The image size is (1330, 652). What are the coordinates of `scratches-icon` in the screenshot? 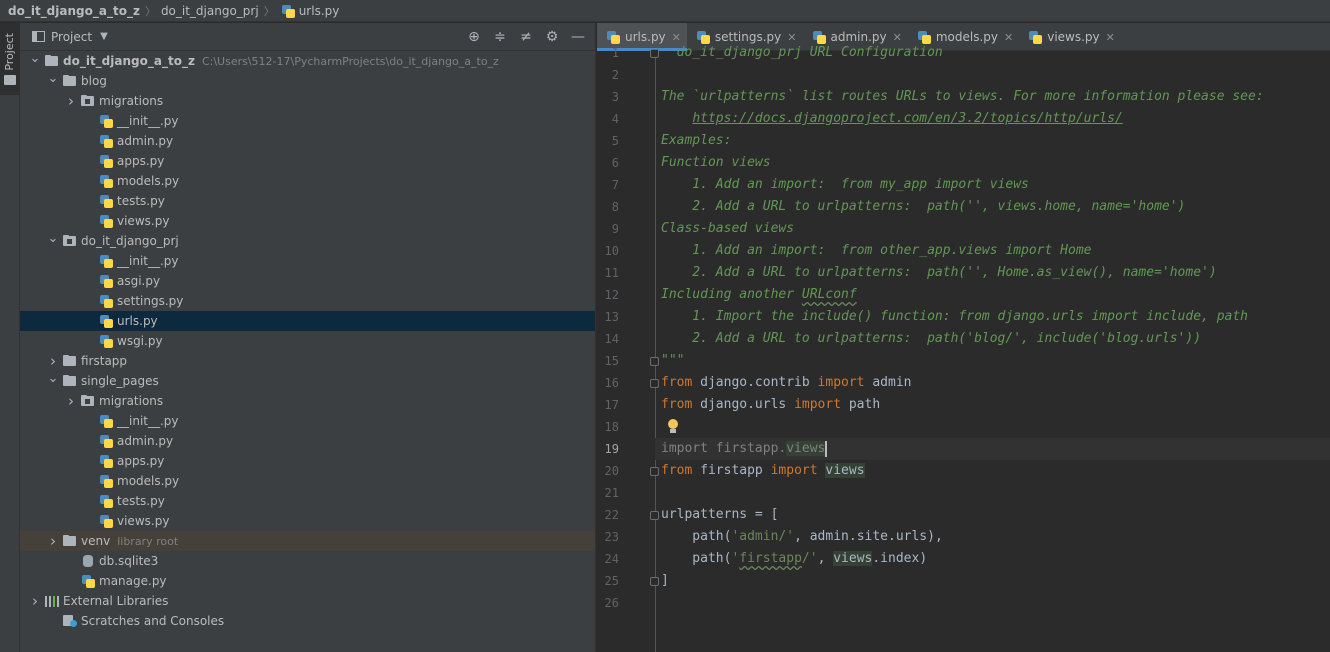 It's located at (70, 621).